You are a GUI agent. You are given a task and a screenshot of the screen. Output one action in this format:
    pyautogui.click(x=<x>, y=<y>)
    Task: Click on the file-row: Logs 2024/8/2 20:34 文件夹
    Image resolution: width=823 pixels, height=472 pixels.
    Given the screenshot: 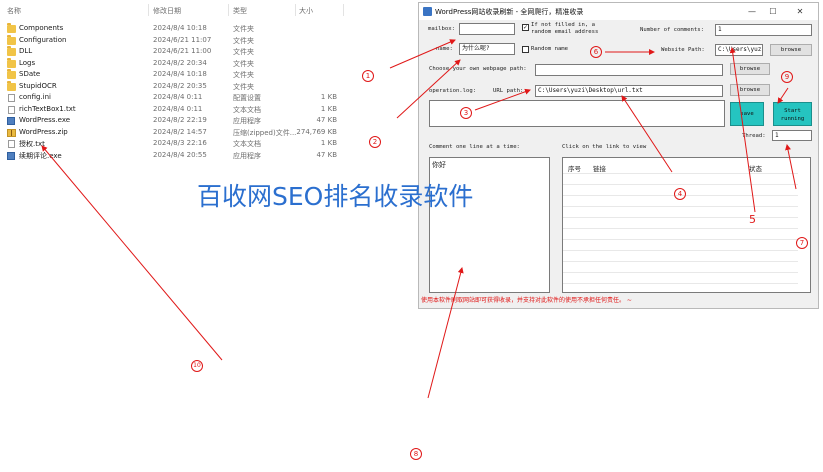 What is the action you would take?
    pyautogui.click(x=172, y=64)
    